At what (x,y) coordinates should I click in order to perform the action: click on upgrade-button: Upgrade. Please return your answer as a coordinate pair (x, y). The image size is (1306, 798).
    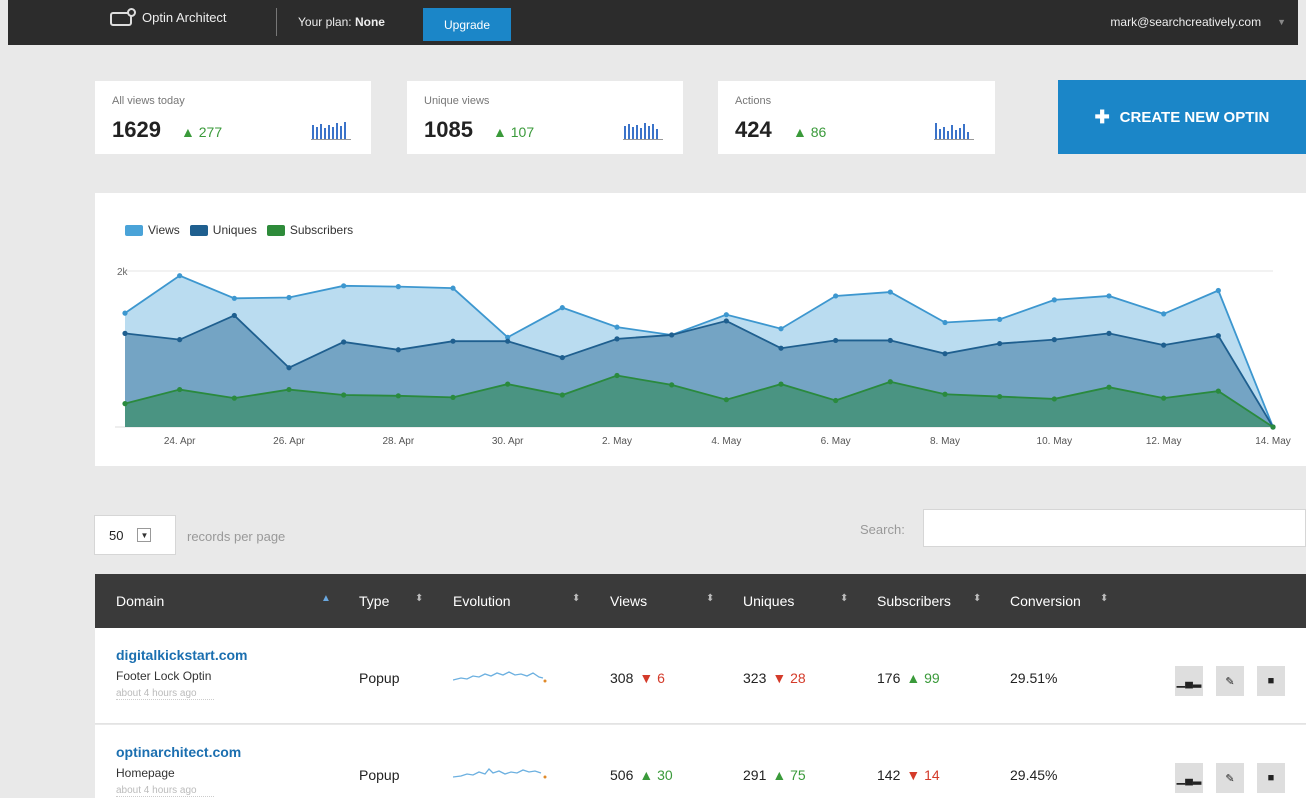
    Looking at the image, I should click on (467, 24).